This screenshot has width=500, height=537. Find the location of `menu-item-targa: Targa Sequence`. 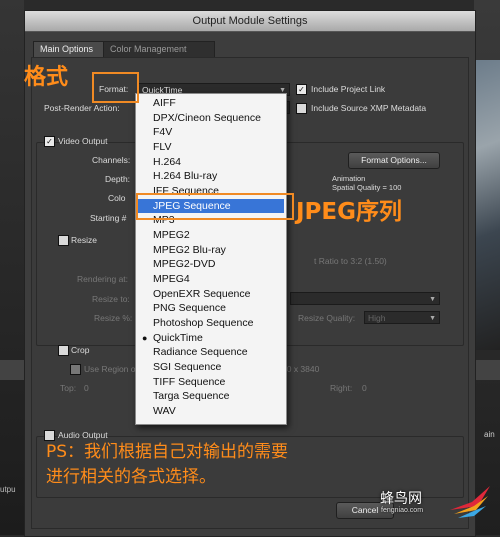

menu-item-targa: Targa Sequence is located at coordinates (210, 396).